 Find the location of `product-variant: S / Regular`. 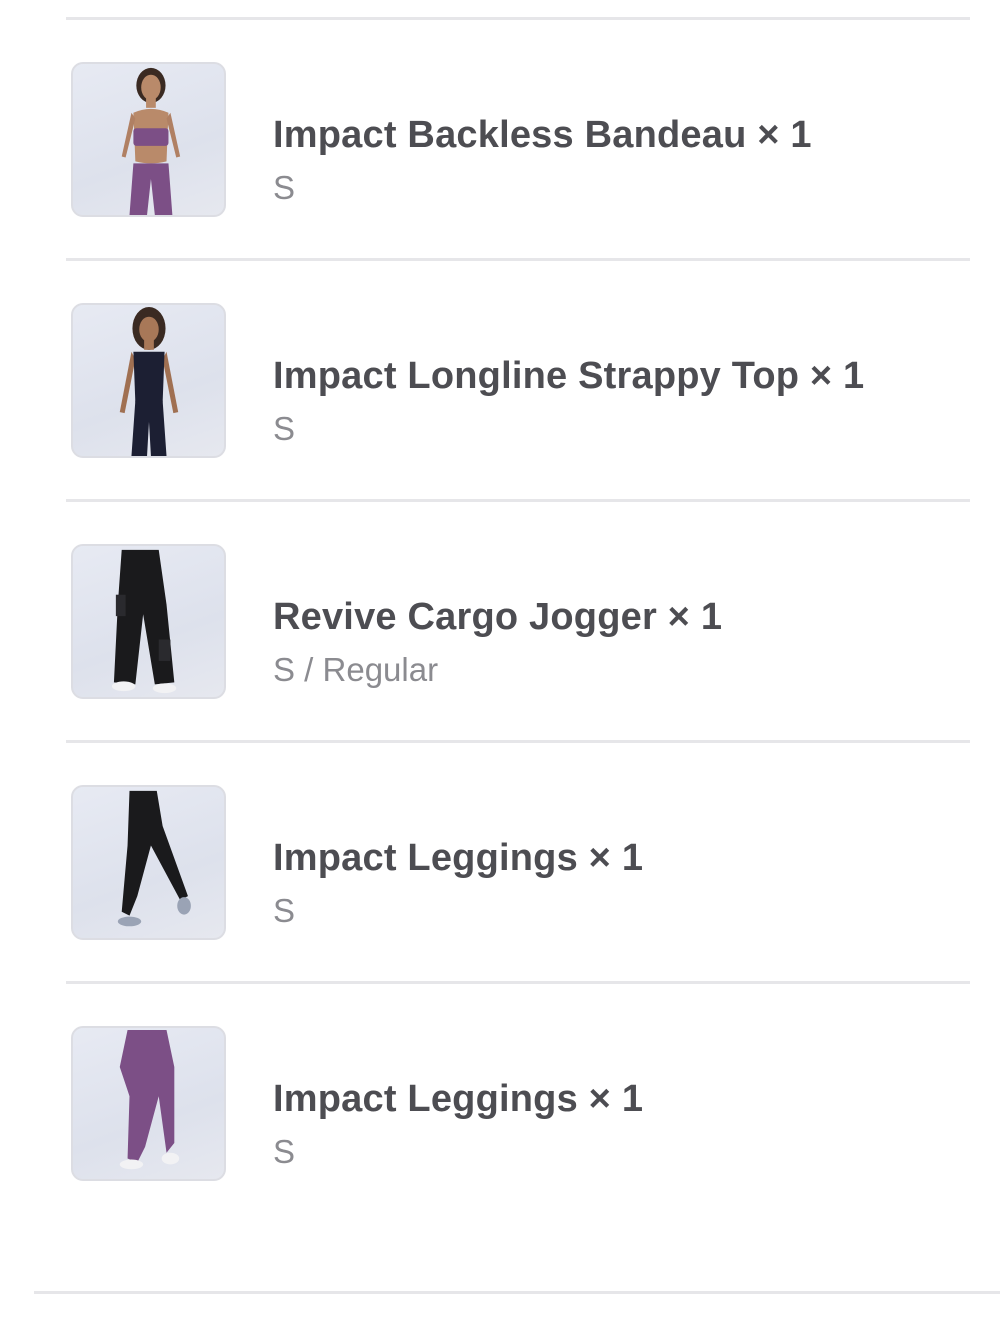

product-variant: S / Regular is located at coordinates (356, 669).